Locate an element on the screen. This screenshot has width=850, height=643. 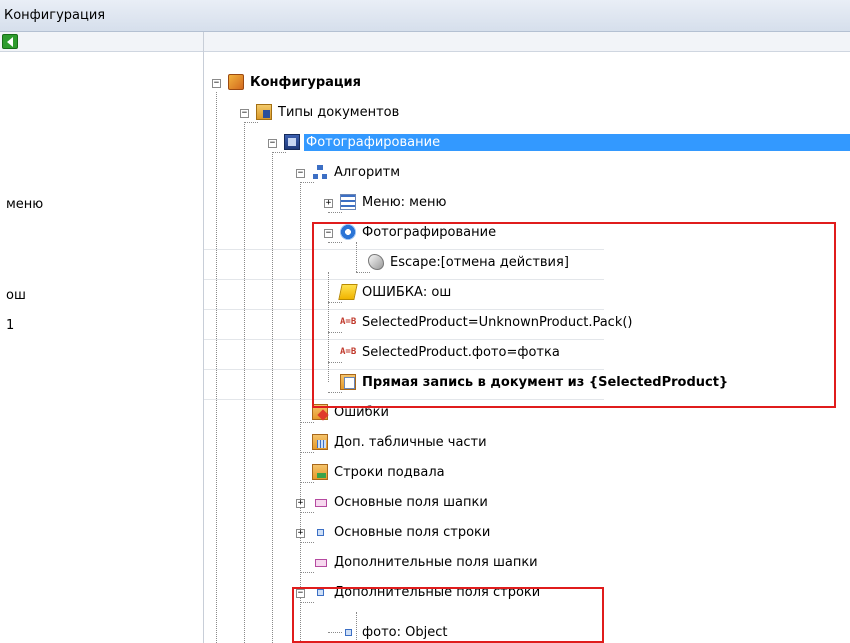
back-arrow-icon is located at coordinates (10, 41).